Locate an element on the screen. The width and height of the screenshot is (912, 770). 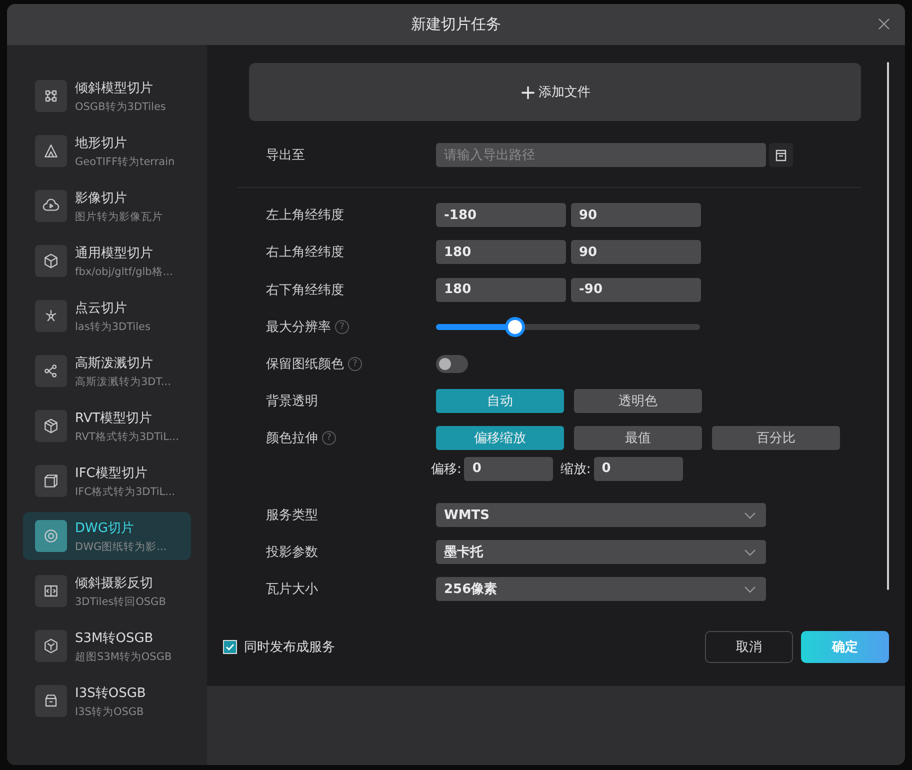
sidebar-item: 倾斜模型切片 OSGB转为3DTiles is located at coordinates (107, 96).